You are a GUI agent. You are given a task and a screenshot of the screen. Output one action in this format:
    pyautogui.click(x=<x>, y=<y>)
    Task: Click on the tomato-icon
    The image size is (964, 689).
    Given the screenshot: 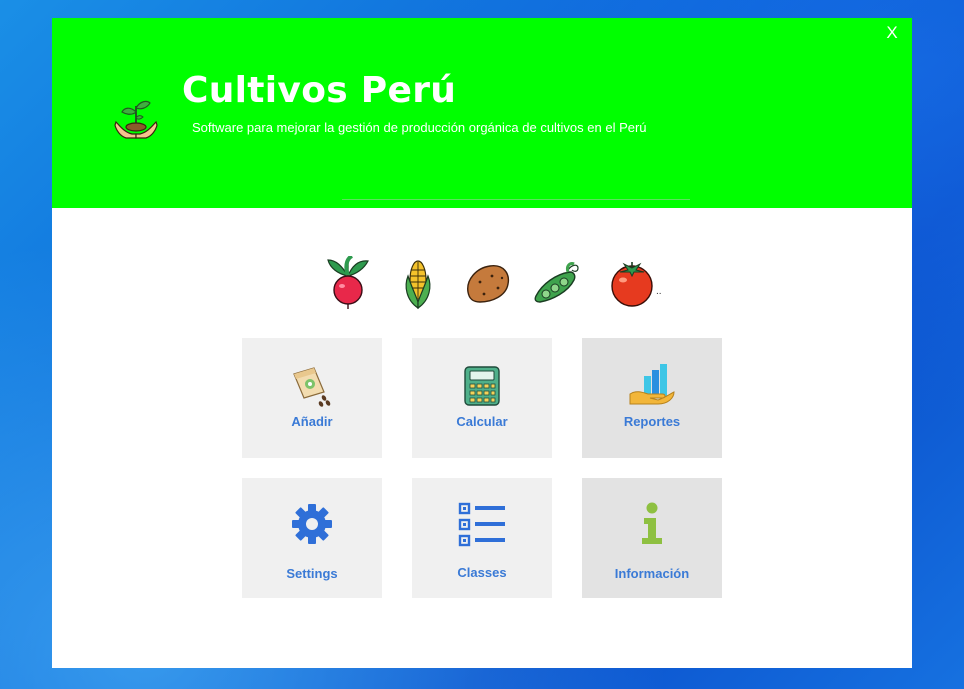 What is the action you would take?
    pyautogui.click(x=632, y=284)
    